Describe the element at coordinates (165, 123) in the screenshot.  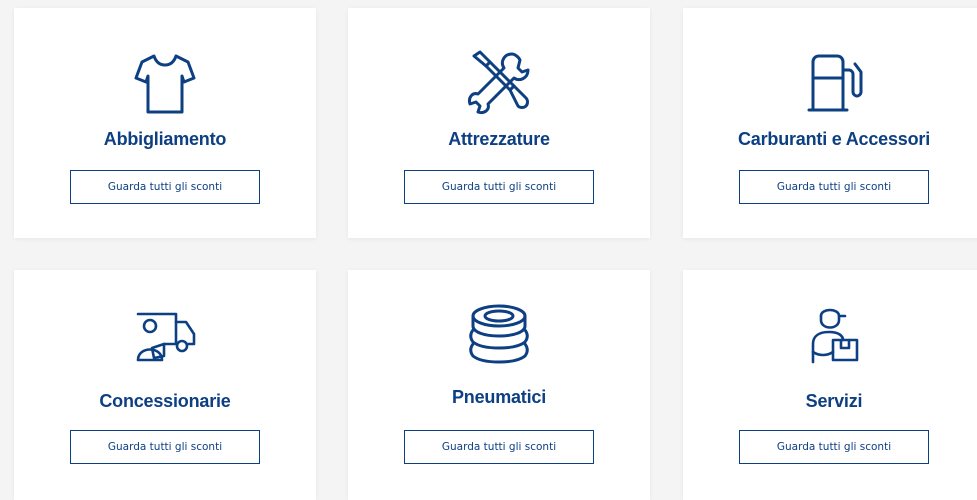
I see `category-card-abbigliamento: Abbigliamento Guarda tutti gli sconti` at that location.